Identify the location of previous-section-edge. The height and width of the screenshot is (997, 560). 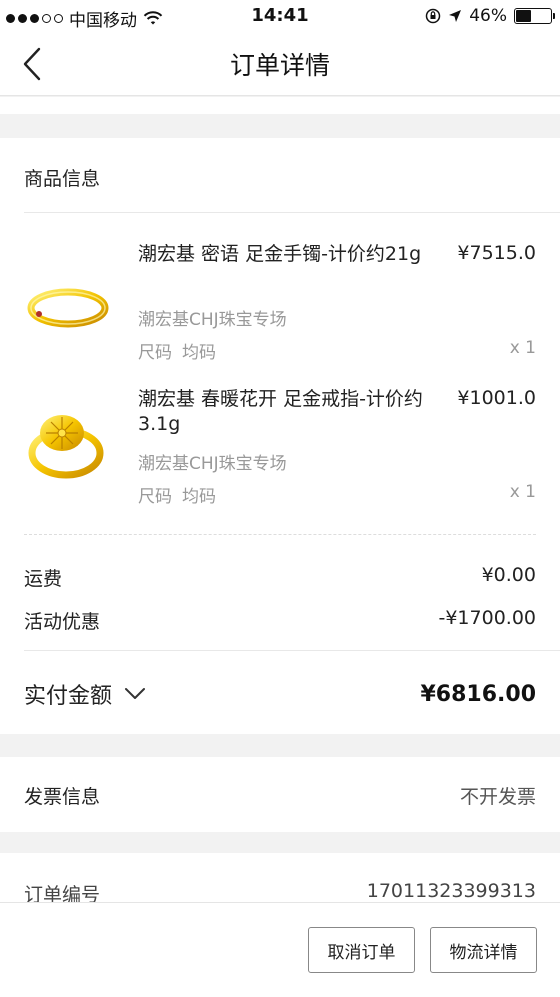
(280, 105).